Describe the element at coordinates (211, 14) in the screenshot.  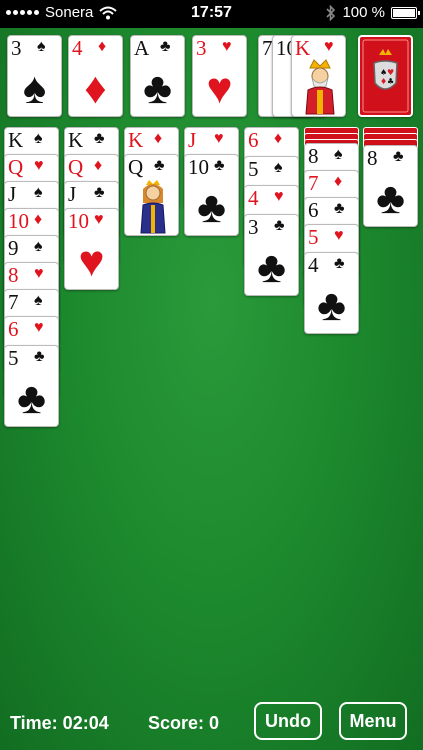
I see `status-bar: Sonera 17:57 100 %` at that location.